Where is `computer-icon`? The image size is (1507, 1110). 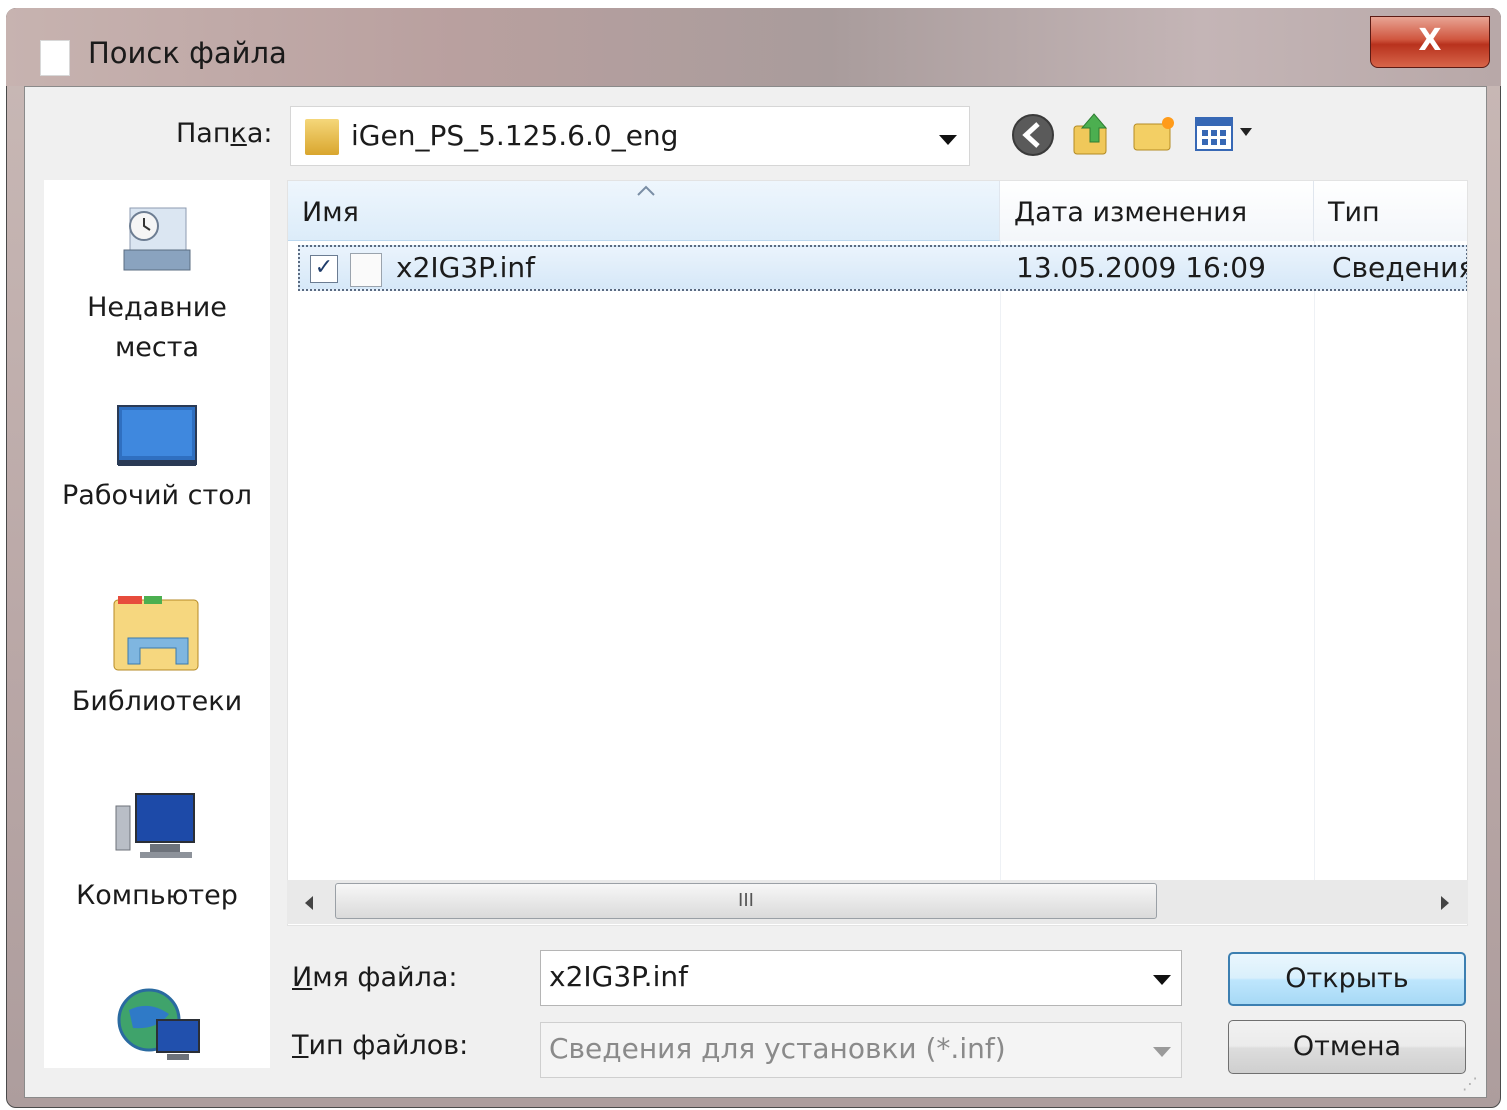 computer-icon is located at coordinates (155, 825).